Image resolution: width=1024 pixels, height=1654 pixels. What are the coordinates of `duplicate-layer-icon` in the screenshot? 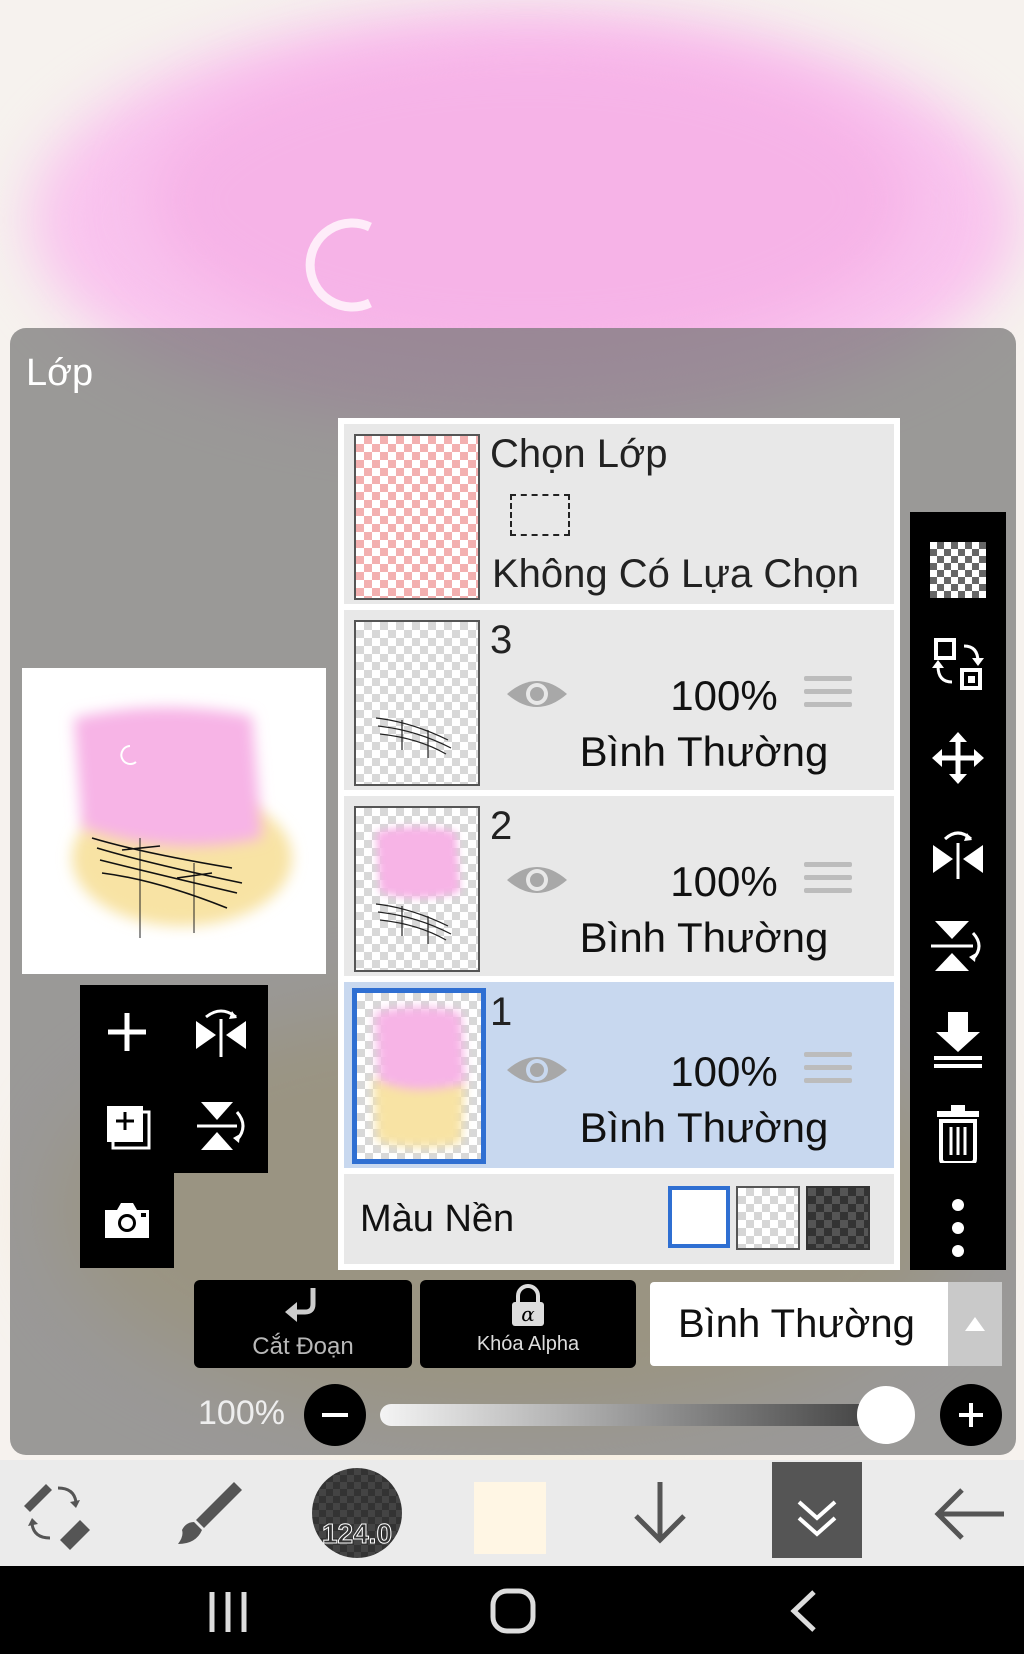 It's located at (129, 1128).